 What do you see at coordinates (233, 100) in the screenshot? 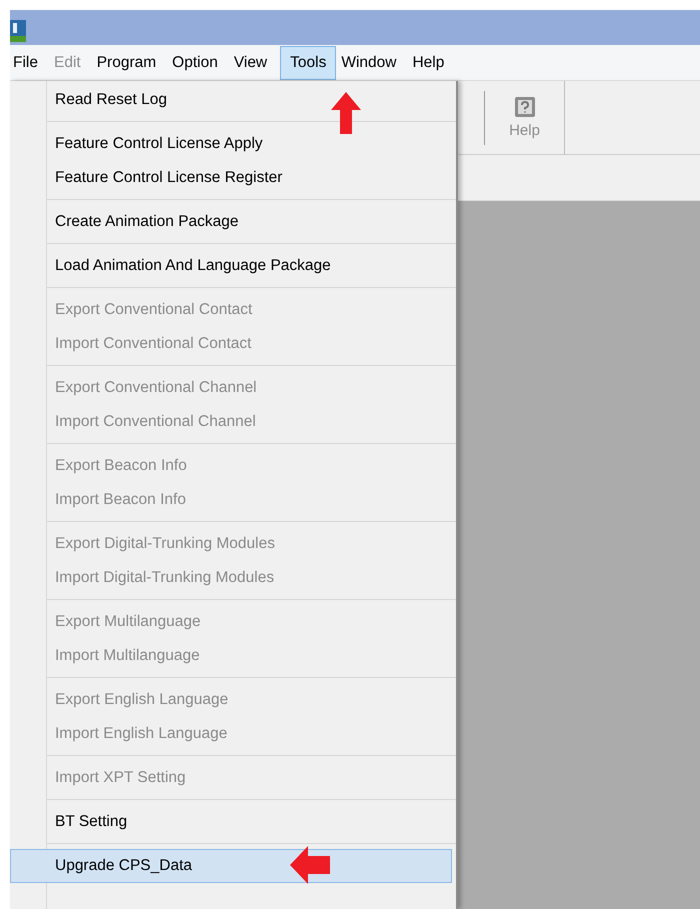
I see `menu-item: Read Reset Log` at bounding box center [233, 100].